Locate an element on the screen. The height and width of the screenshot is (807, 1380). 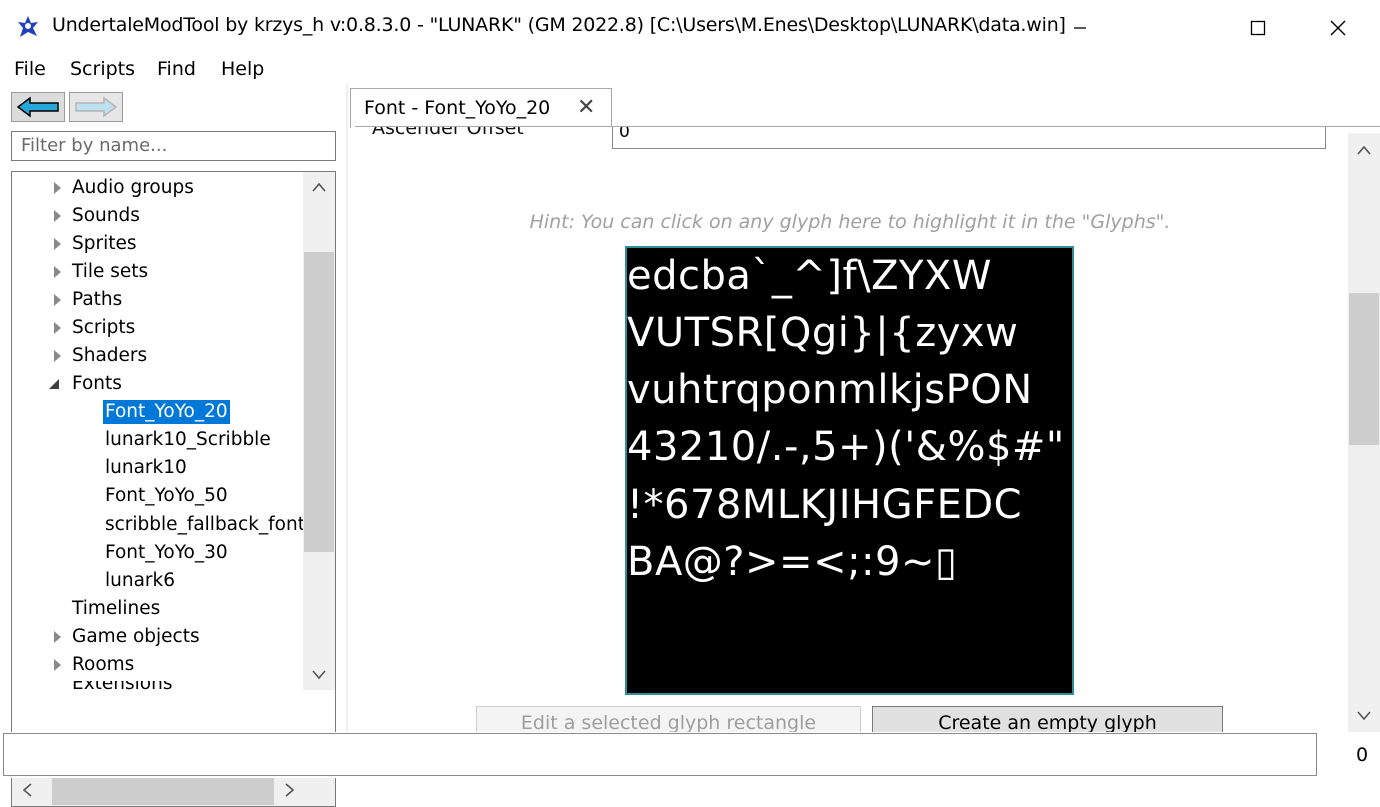
tree-item-rooms: Rooms is located at coordinates (103, 665).